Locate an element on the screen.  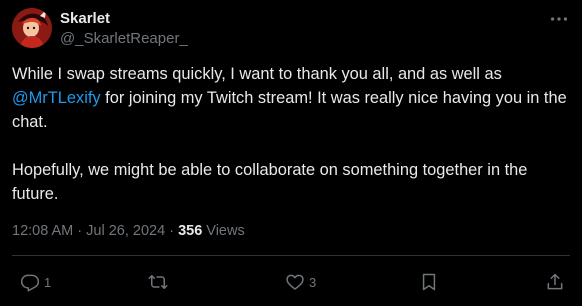
bookmark-icon is located at coordinates (429, 282).